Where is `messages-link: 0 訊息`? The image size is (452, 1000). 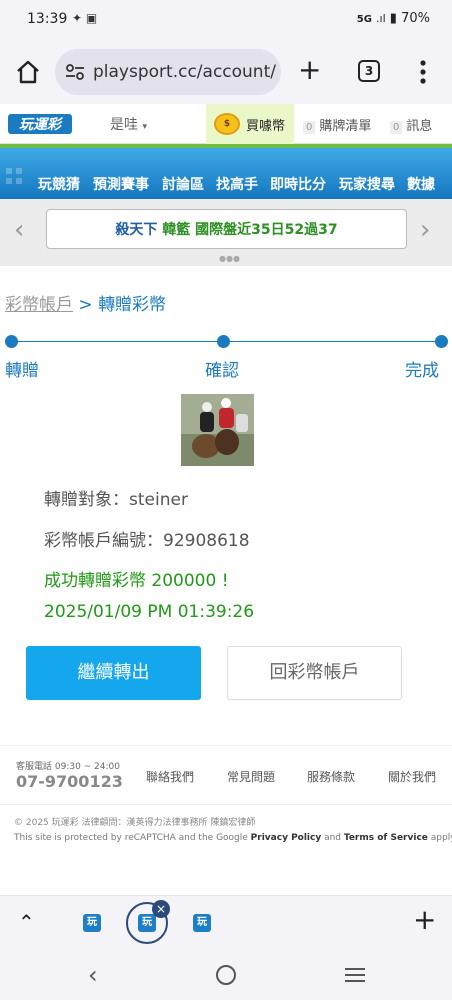
messages-link: 0 訊息 is located at coordinates (411, 124).